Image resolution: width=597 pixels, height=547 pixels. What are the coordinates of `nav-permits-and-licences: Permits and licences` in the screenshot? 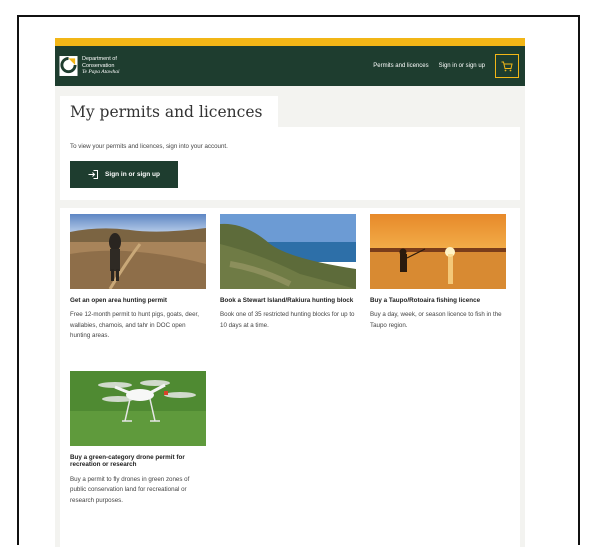 It's located at (400, 66).